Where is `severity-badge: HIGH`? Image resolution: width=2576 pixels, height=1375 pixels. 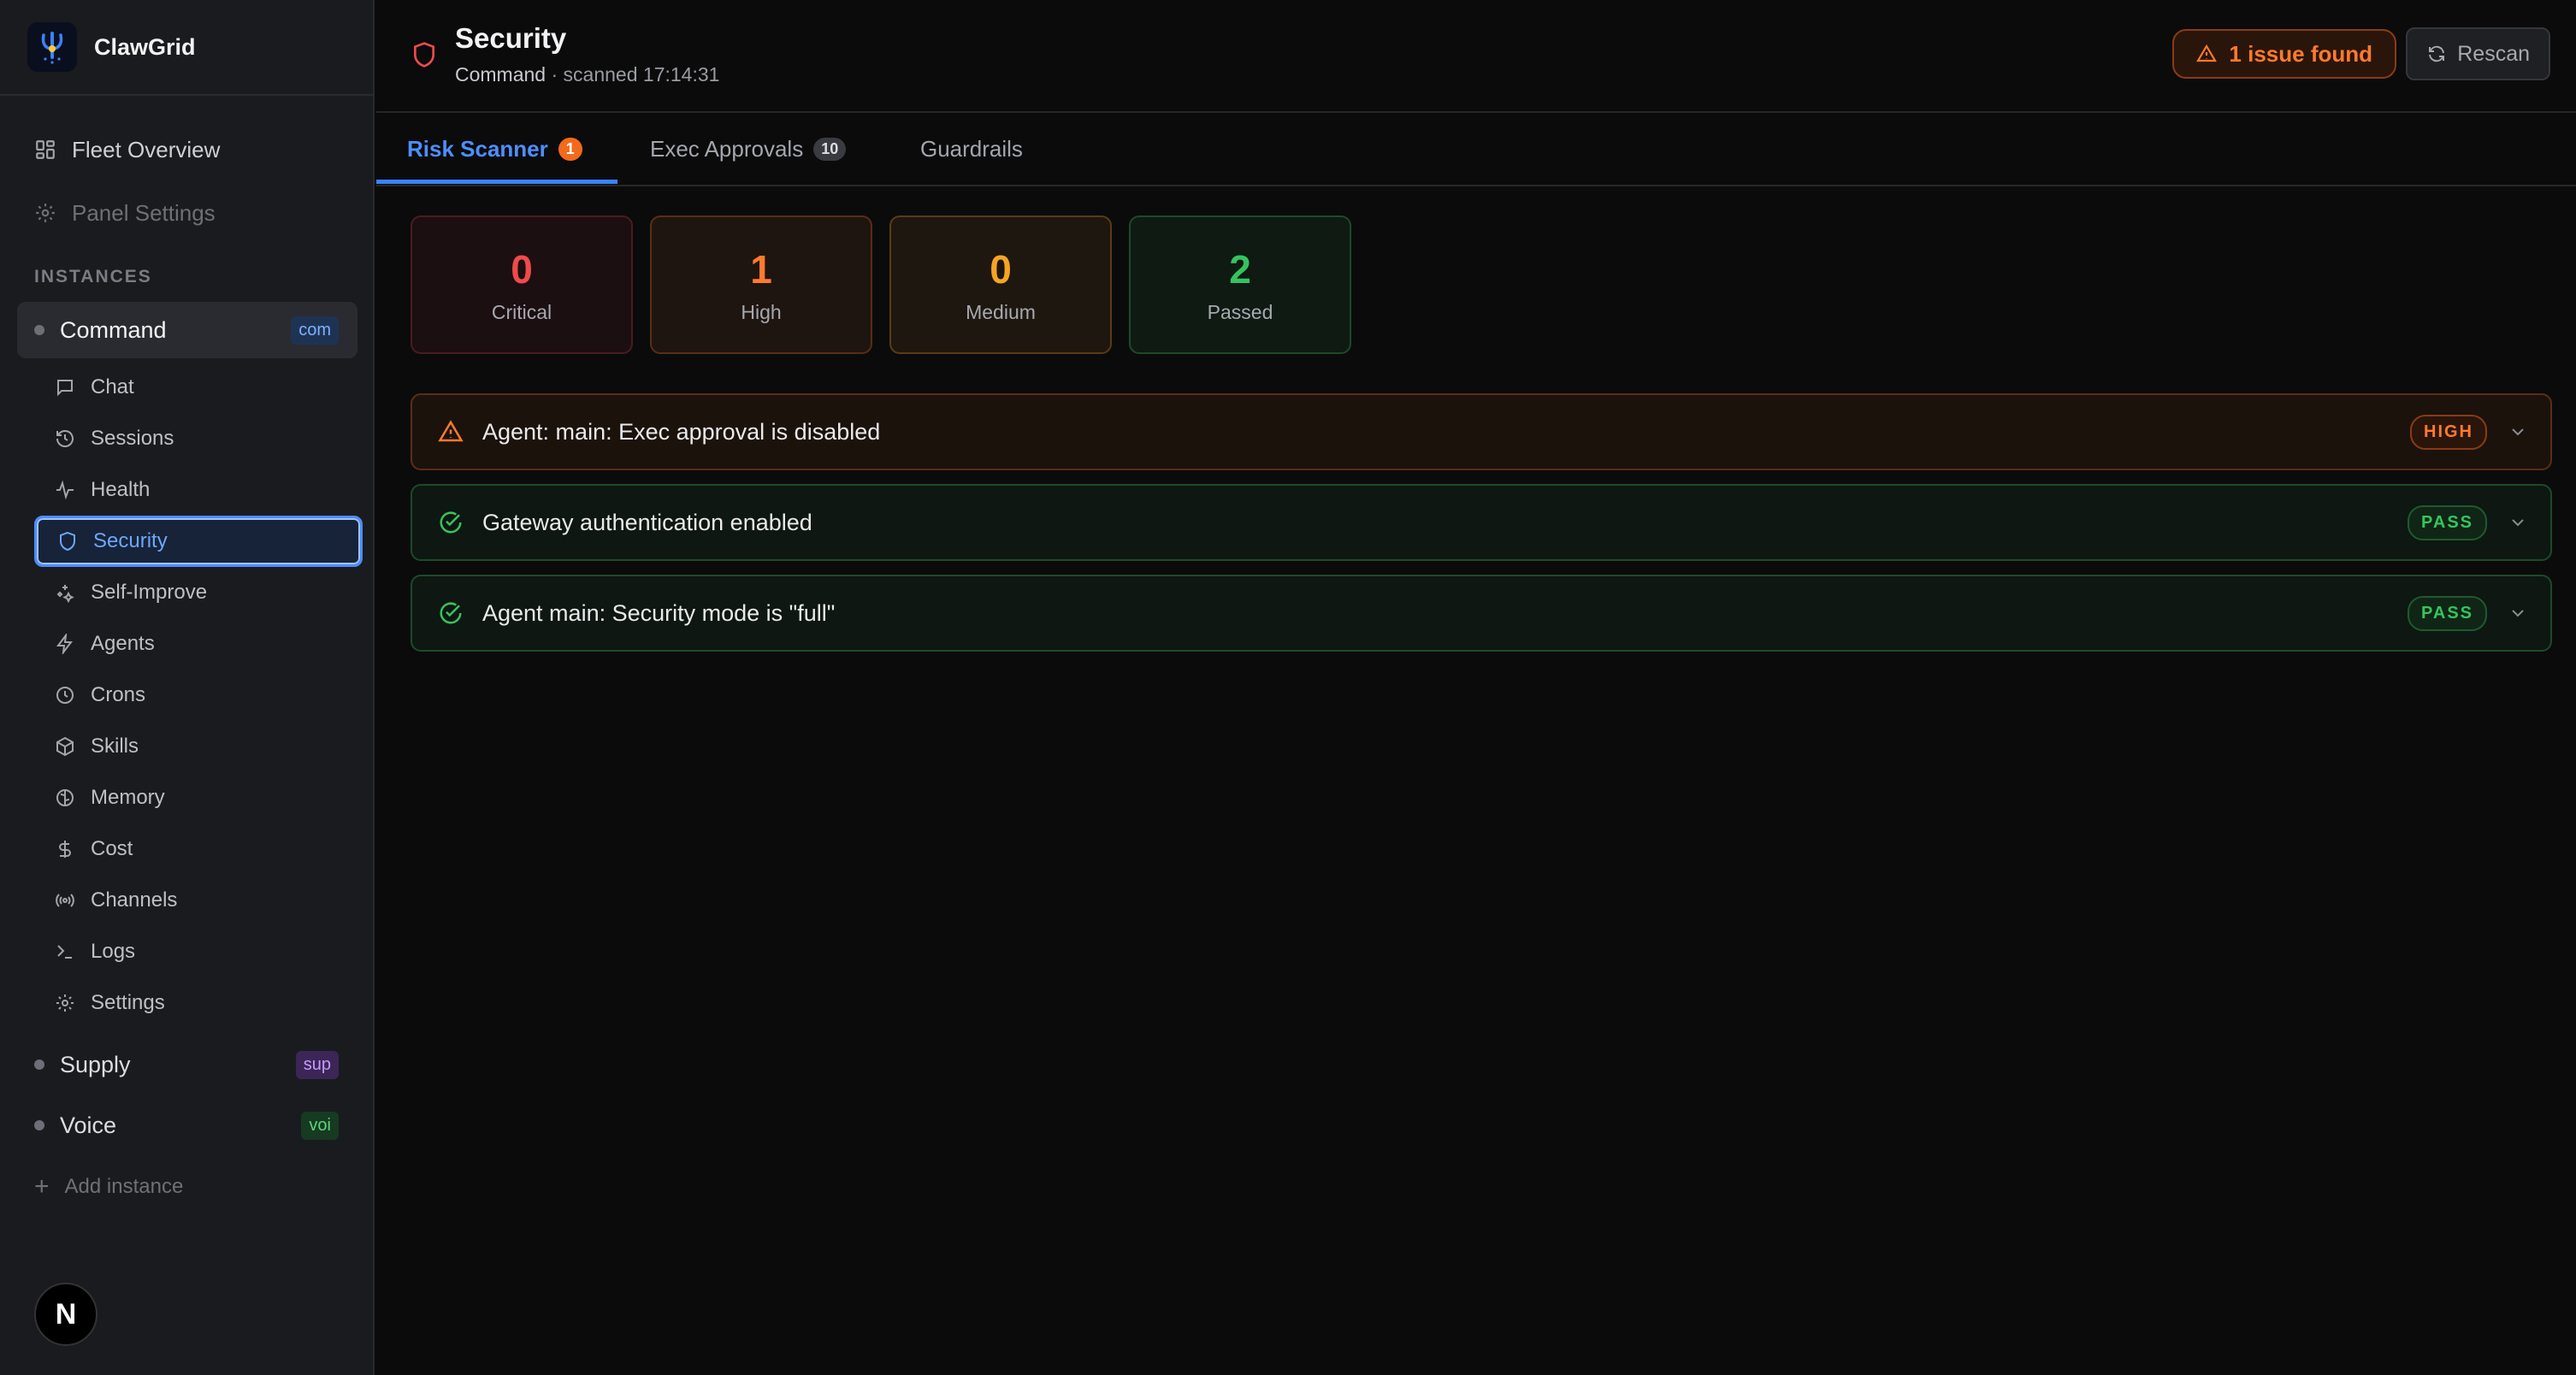
severity-badge: HIGH is located at coordinates (2448, 432).